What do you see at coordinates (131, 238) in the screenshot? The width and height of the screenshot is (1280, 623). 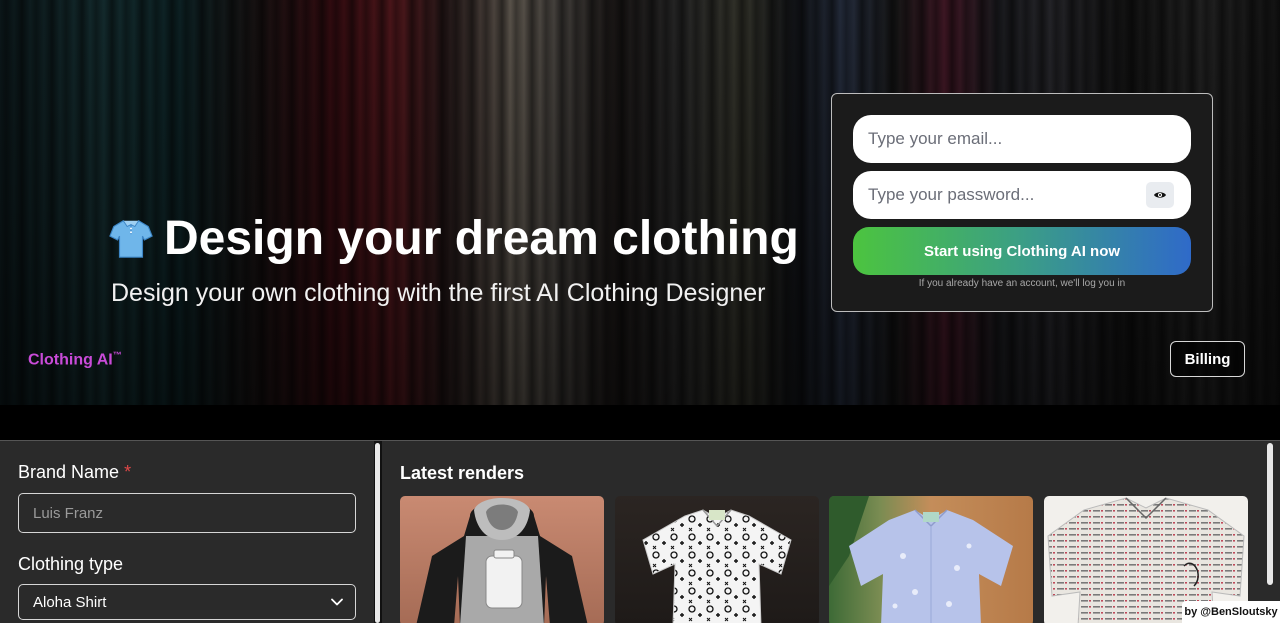 I see `tshirt-icon` at bounding box center [131, 238].